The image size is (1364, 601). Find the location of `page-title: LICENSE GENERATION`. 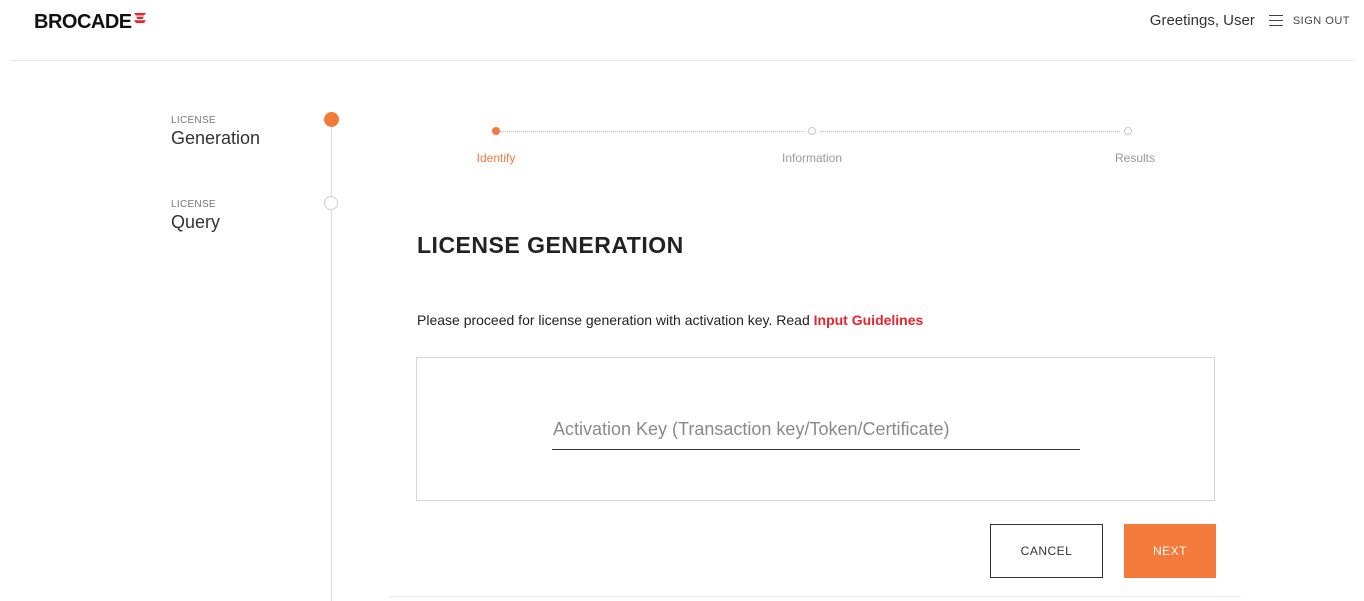

page-title: LICENSE GENERATION is located at coordinates (550, 245).